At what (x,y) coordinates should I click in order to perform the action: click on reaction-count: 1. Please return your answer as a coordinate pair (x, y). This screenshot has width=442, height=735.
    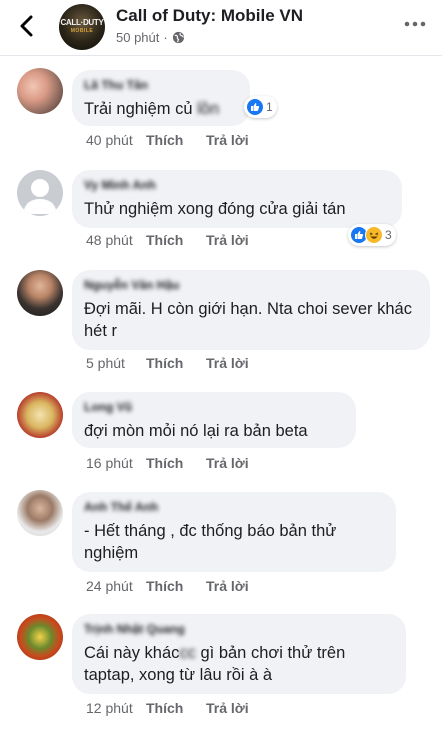
    Looking at the image, I should click on (269, 107).